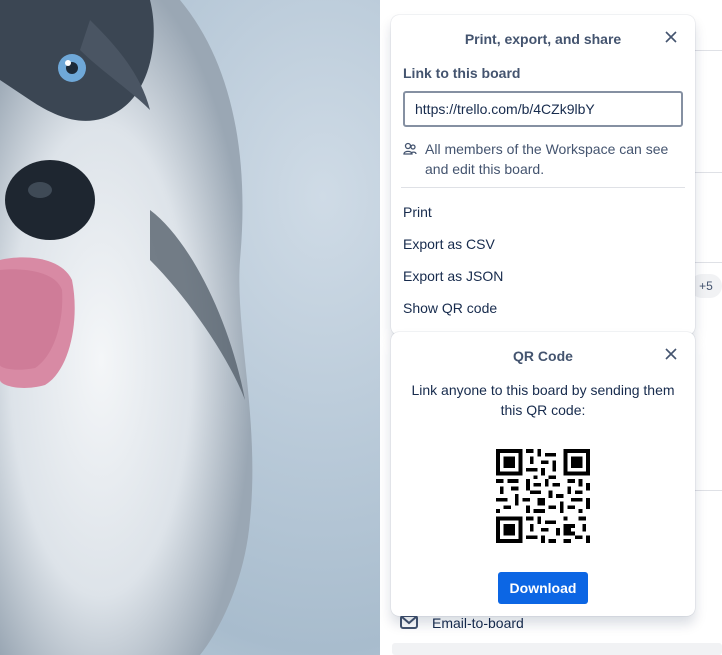 This screenshot has width=722, height=655. What do you see at coordinates (543, 244) in the screenshot?
I see `export-csv-menu-item: Export as CSV` at bounding box center [543, 244].